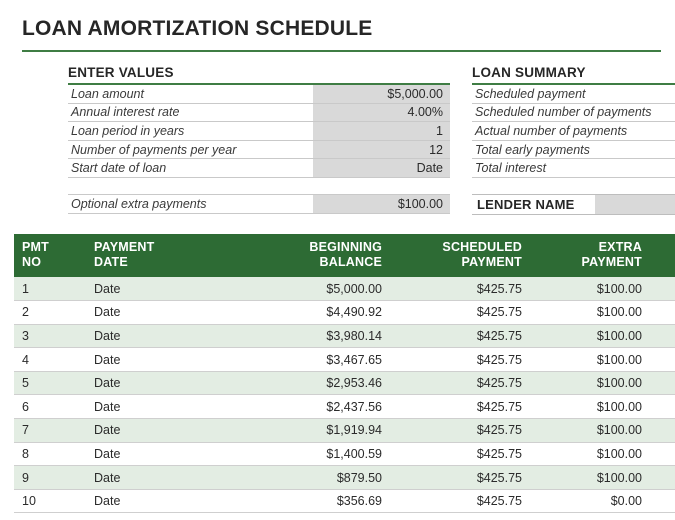 The width and height of the screenshot is (675, 520). I want to click on optional-extra-payments-input: $100.00, so click(381, 203).